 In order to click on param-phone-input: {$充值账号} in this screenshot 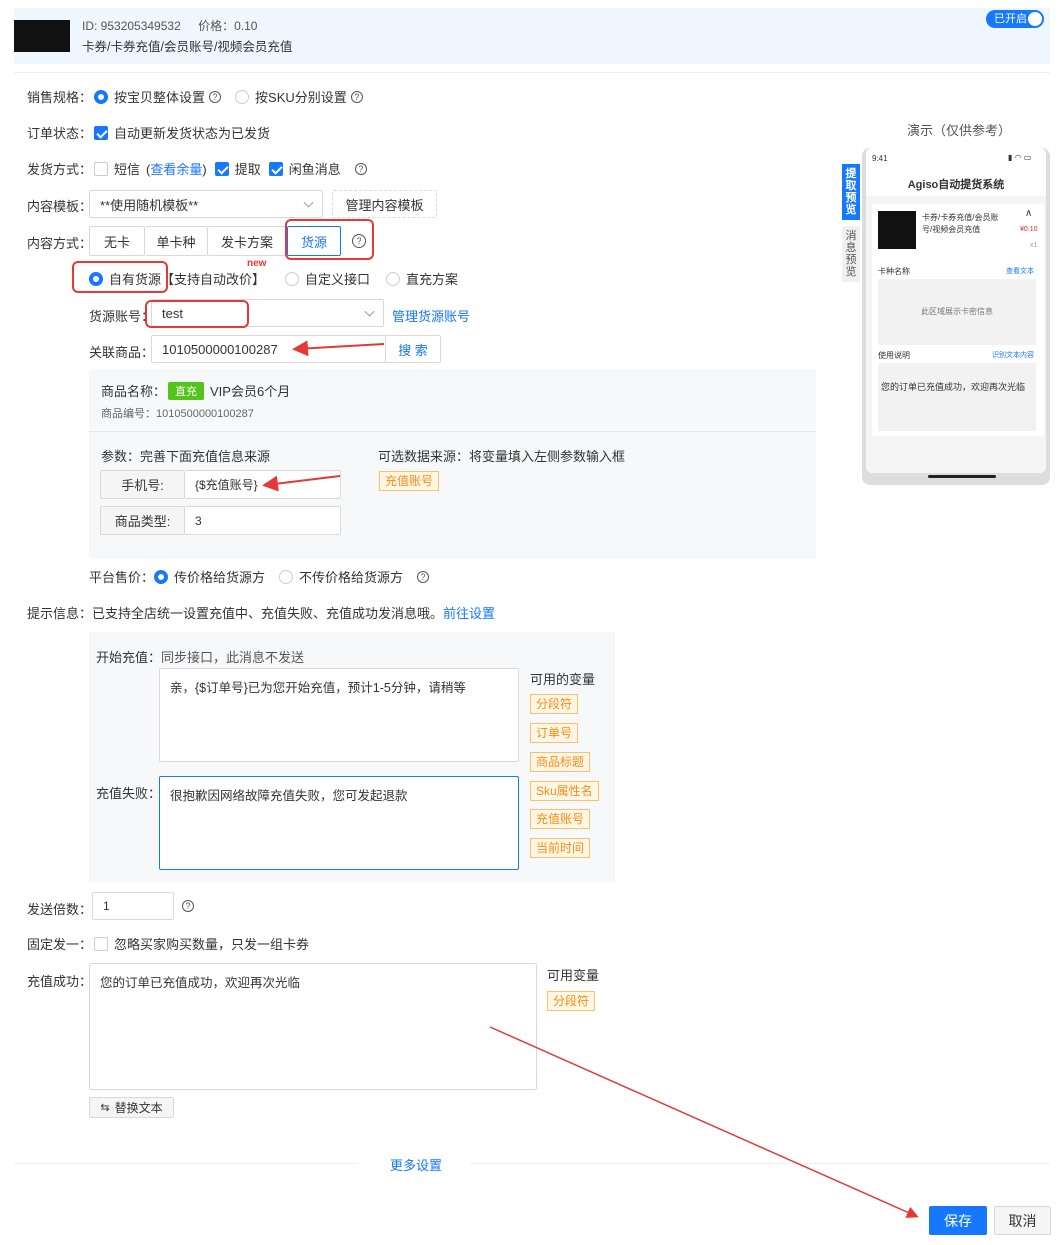, I will do `click(263, 484)`.